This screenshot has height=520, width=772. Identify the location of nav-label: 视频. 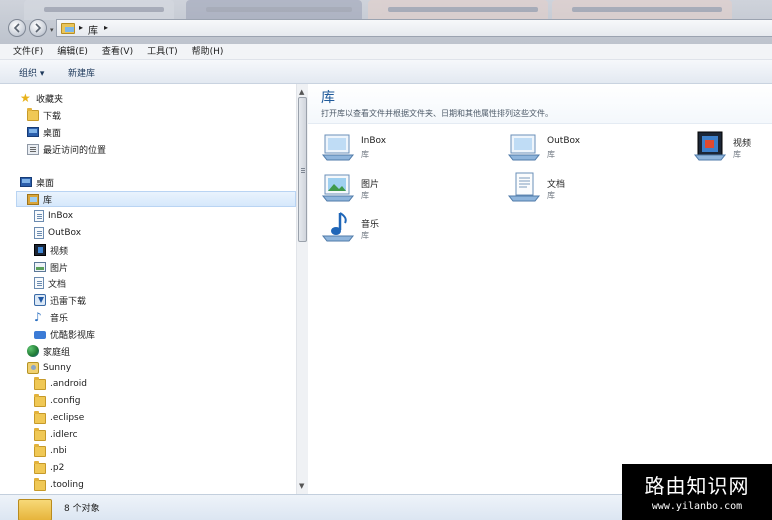
(59, 251).